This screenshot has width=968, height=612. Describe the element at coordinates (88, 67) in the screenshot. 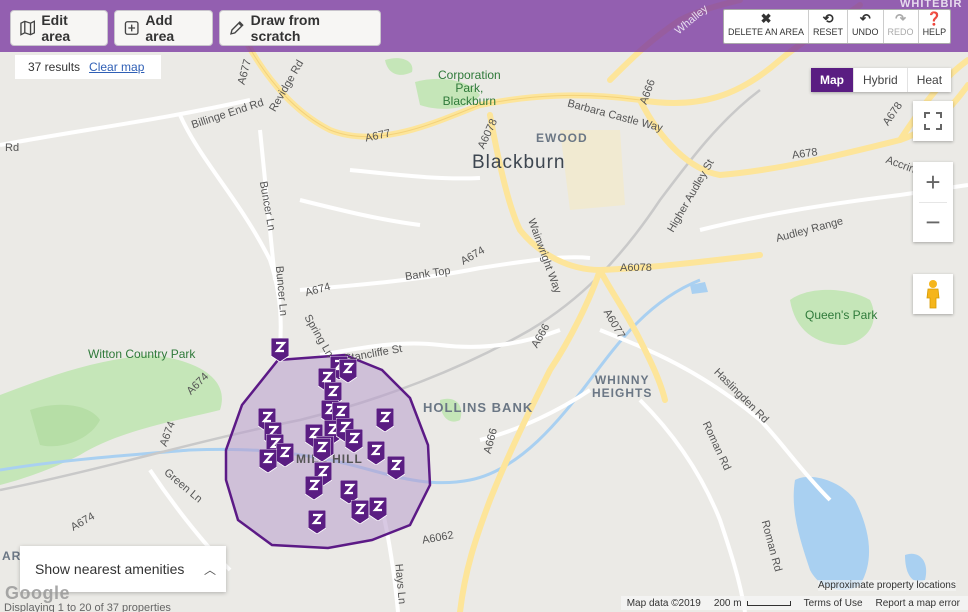

I see `results-summary: 37 results Clear map` at that location.